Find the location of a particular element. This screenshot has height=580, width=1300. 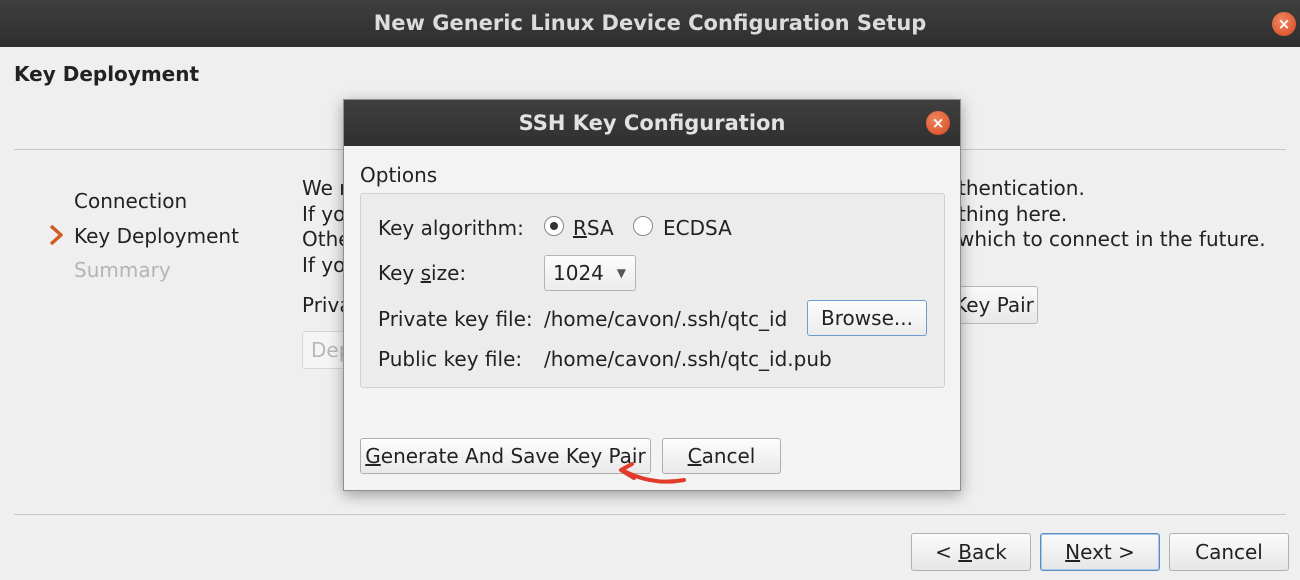

dialog-title: SSH Key Configuration is located at coordinates (652, 123).